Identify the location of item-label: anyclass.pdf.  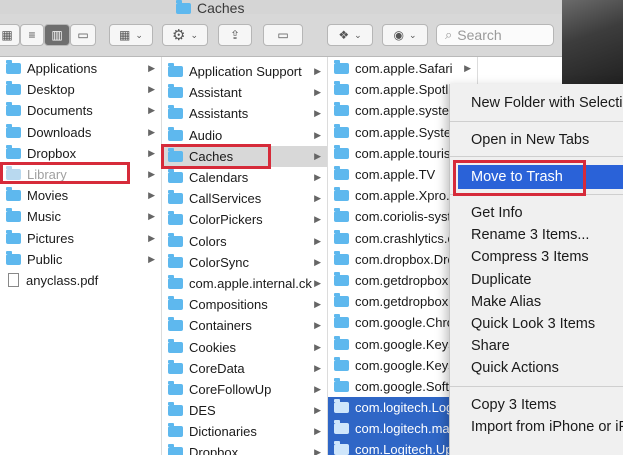
(62, 280).